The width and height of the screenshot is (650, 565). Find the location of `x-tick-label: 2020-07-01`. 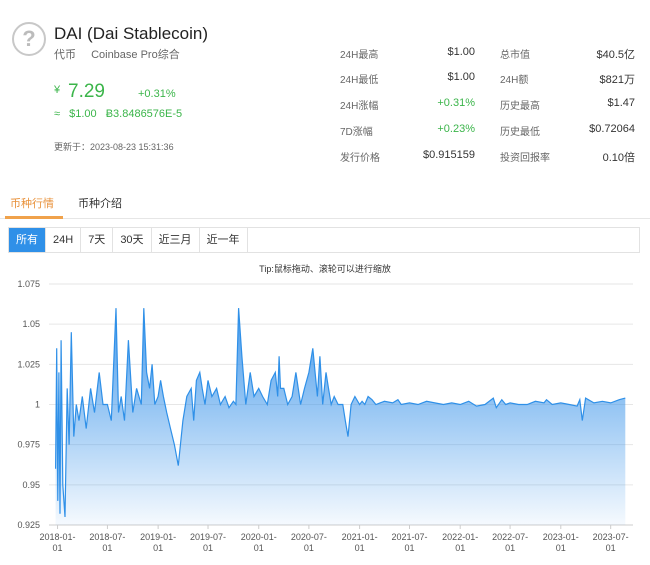

x-tick-label: 2020-07-01 is located at coordinates (309, 542).